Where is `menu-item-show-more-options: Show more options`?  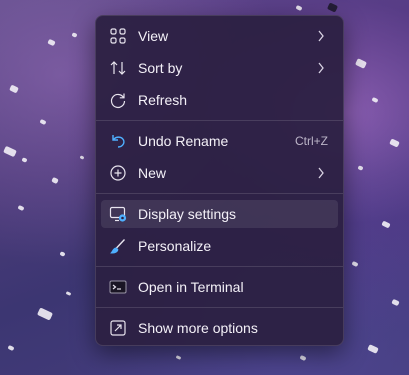
menu-item-show-more-options: Show more options is located at coordinates (219, 328).